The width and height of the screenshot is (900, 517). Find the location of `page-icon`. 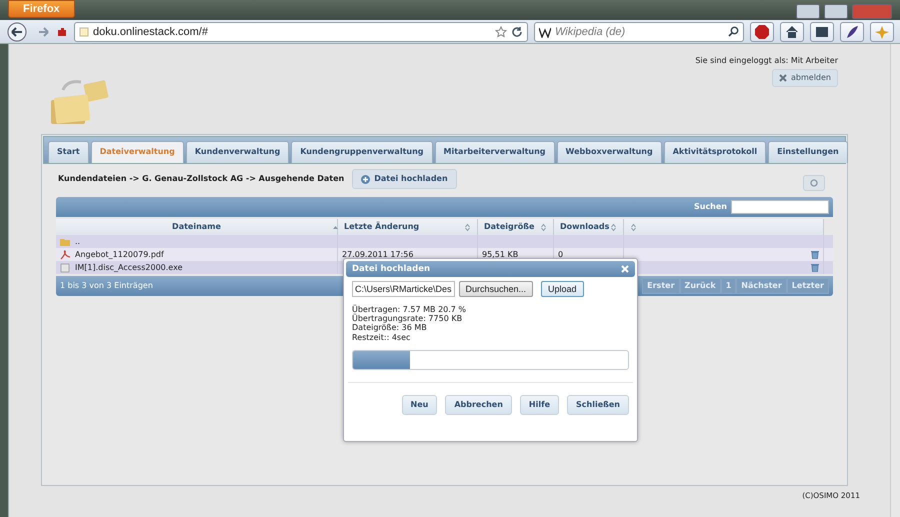

page-icon is located at coordinates (84, 31).